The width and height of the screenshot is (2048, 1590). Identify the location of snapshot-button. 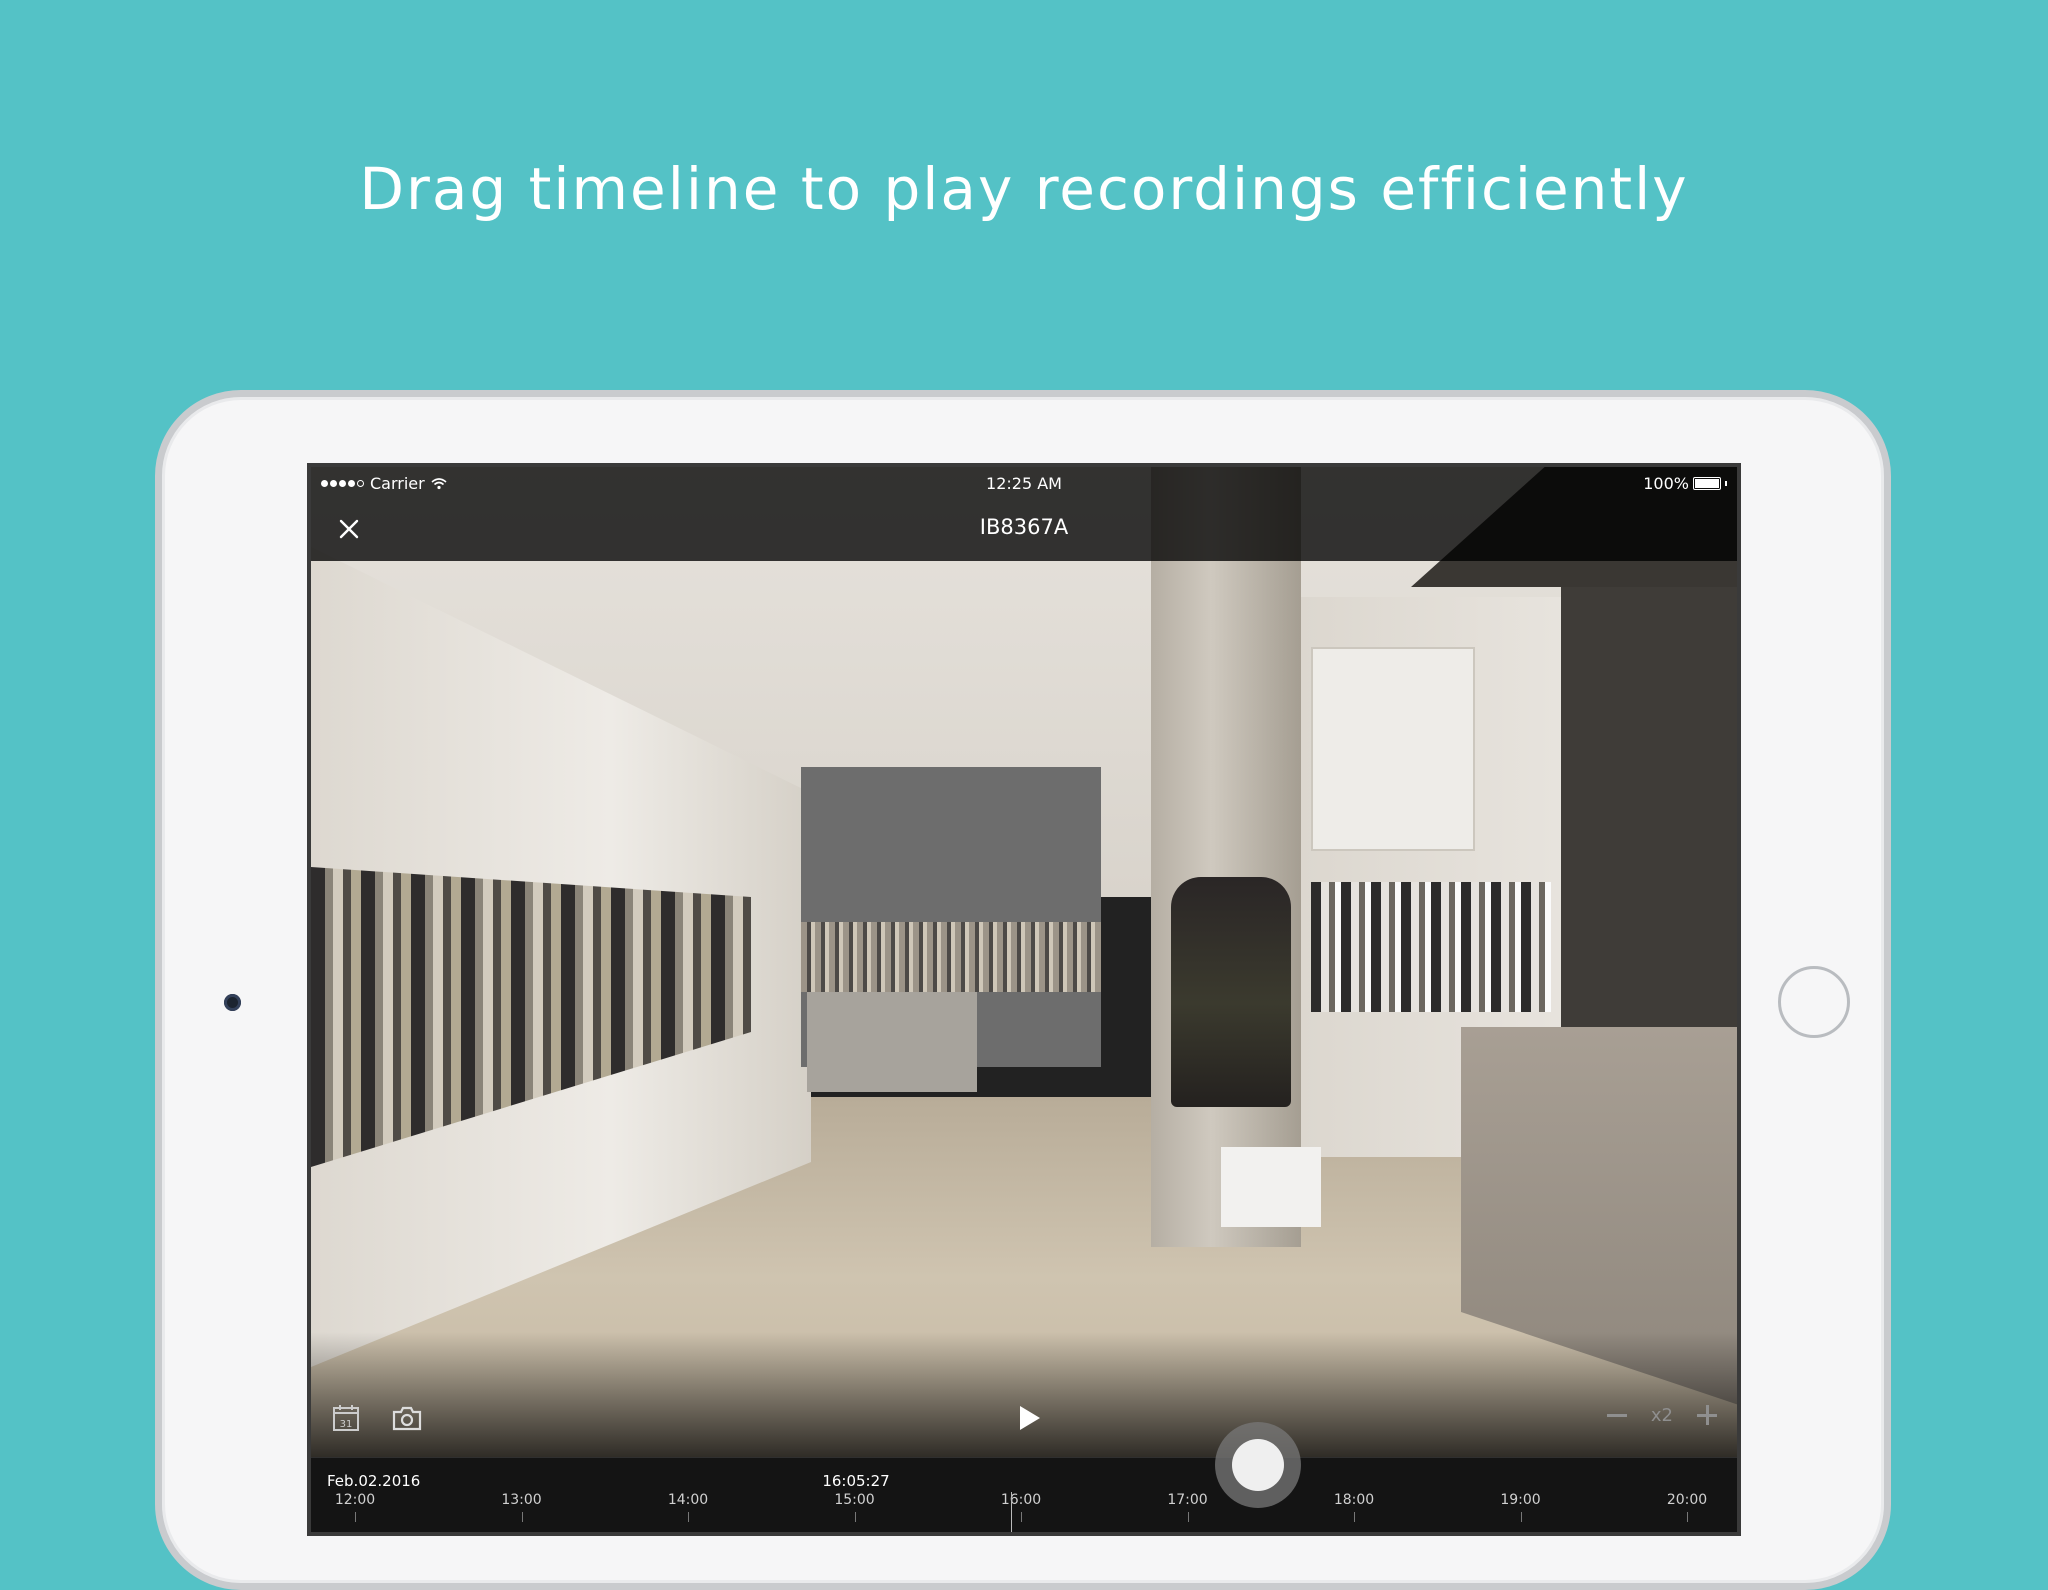
(407, 1418).